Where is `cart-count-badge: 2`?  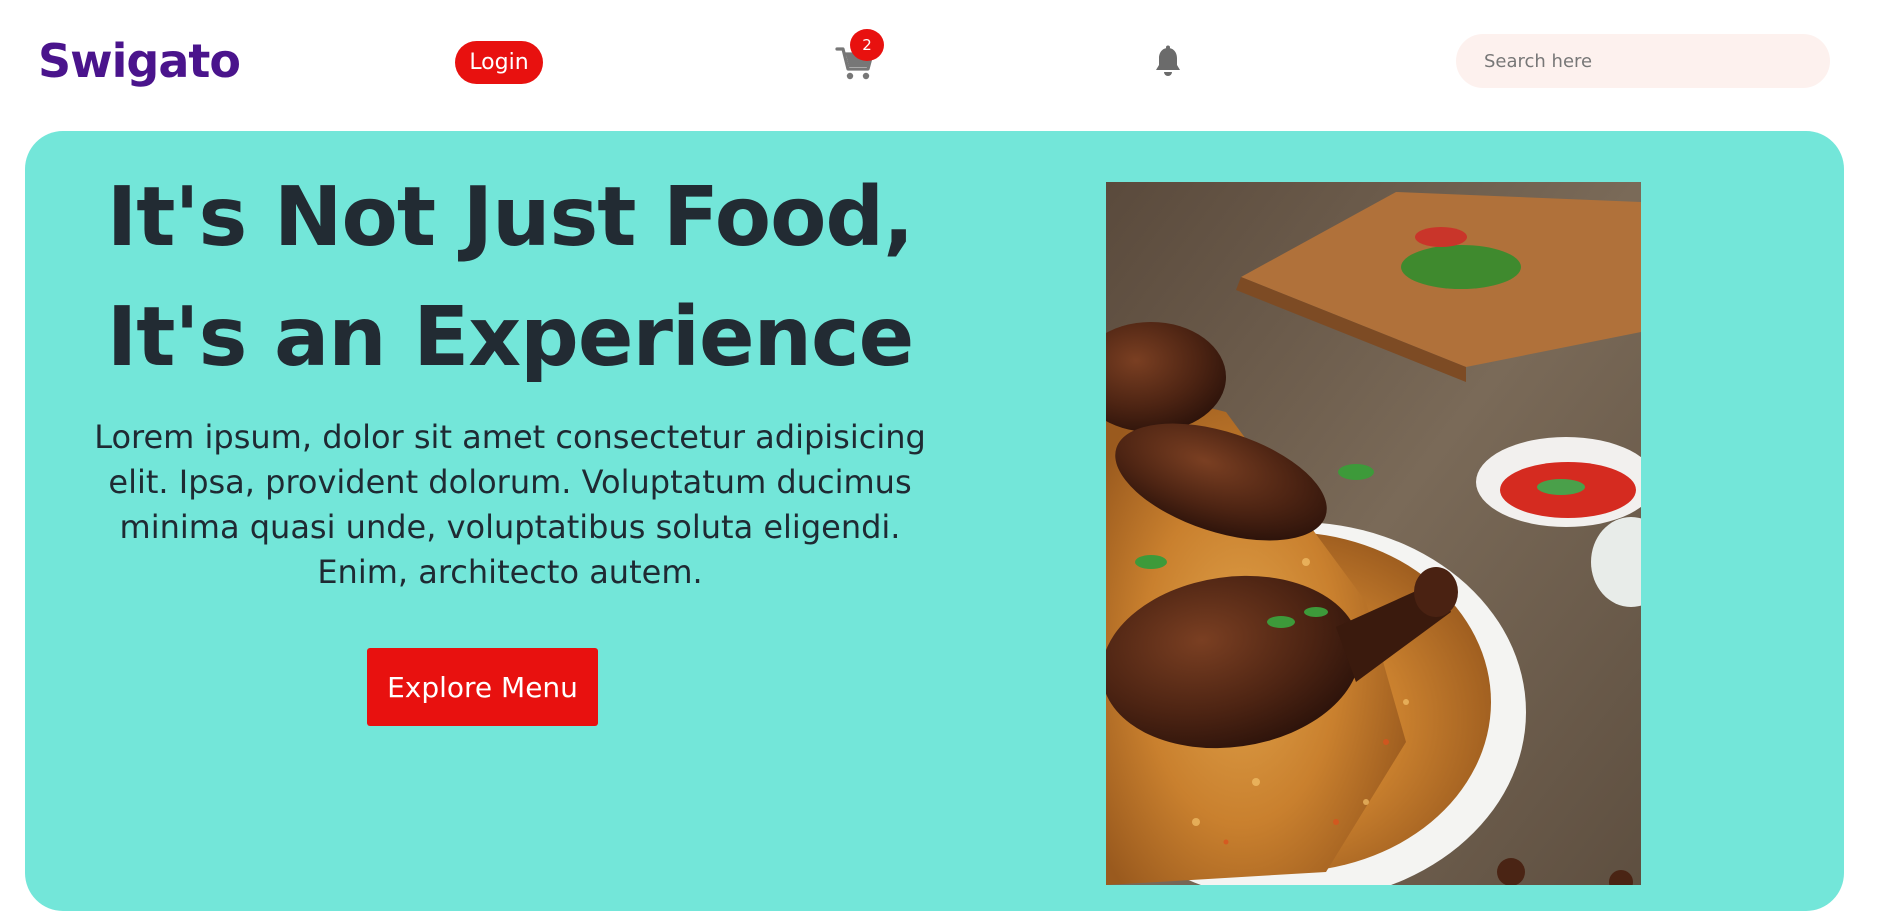
cart-count-badge: 2 is located at coordinates (867, 45).